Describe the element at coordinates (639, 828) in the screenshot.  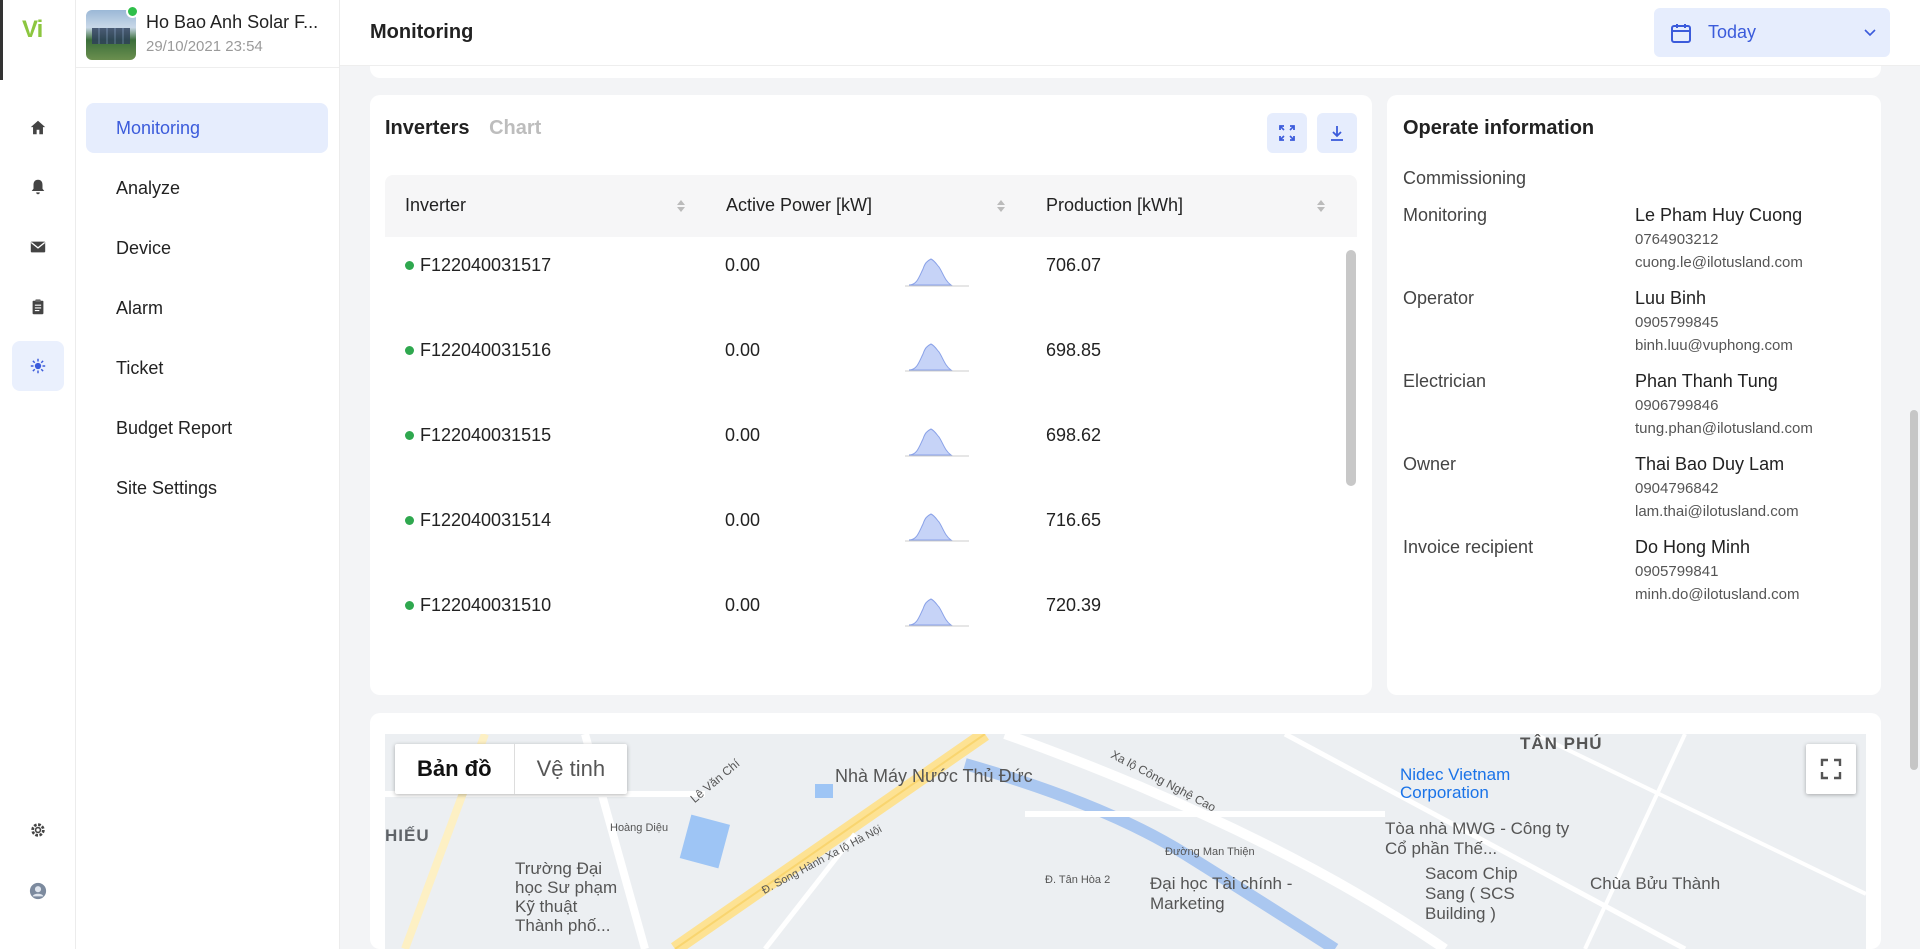
I see `map-label: Hoàng Diệu` at that location.